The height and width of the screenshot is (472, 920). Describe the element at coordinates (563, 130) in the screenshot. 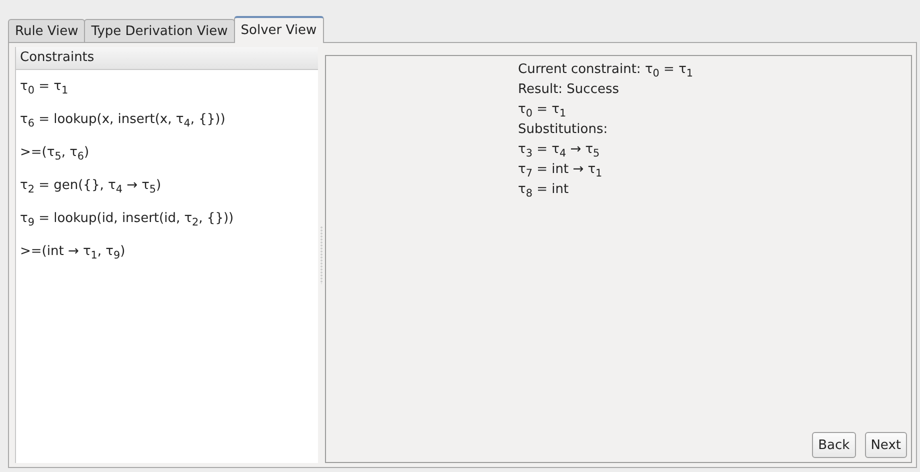

I see `solver-text: Substitutions:` at that location.